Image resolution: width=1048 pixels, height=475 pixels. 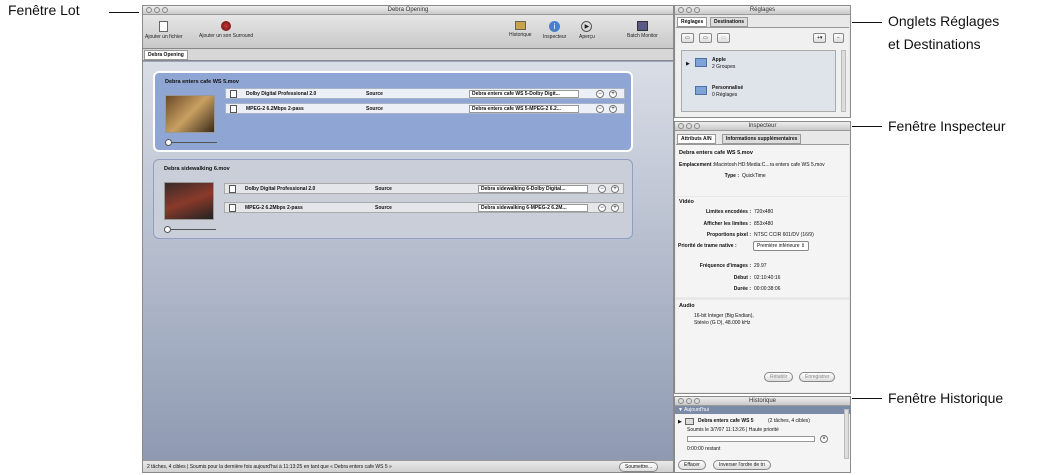 I want to click on group-custom: Personnalisé, so click(x=727, y=88).